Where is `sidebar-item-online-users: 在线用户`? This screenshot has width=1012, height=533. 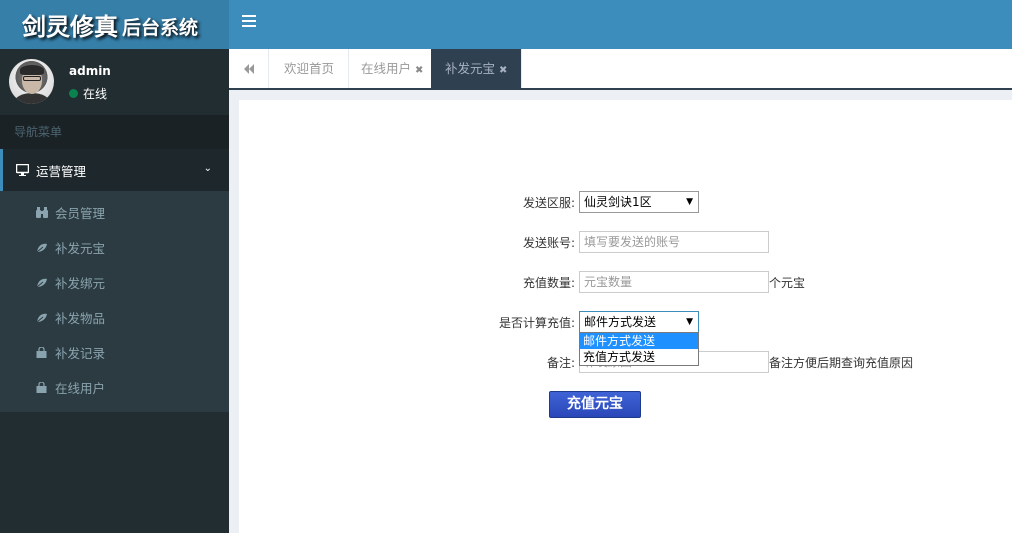
sidebar-item-online-users: 在线用户 is located at coordinates (114, 387).